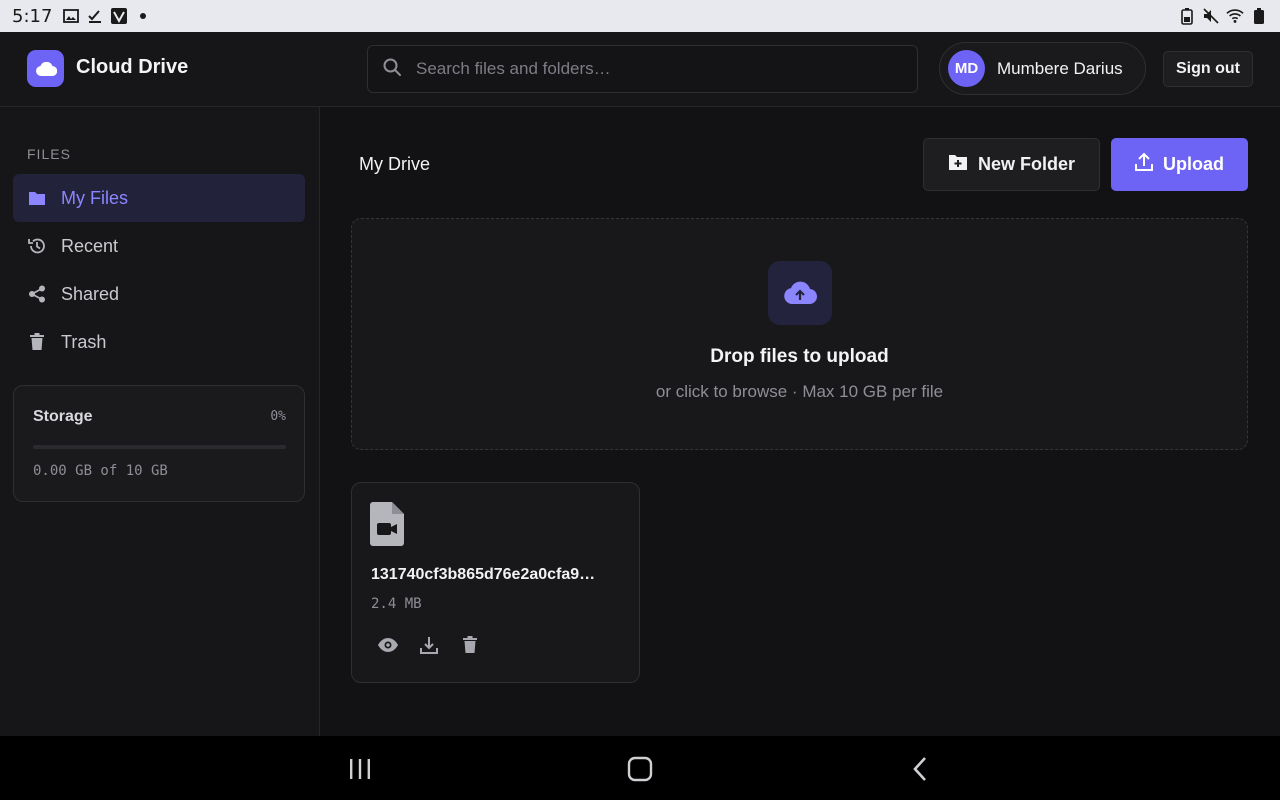 The height and width of the screenshot is (800, 1280). I want to click on wifi-icon, so click(1235, 16).